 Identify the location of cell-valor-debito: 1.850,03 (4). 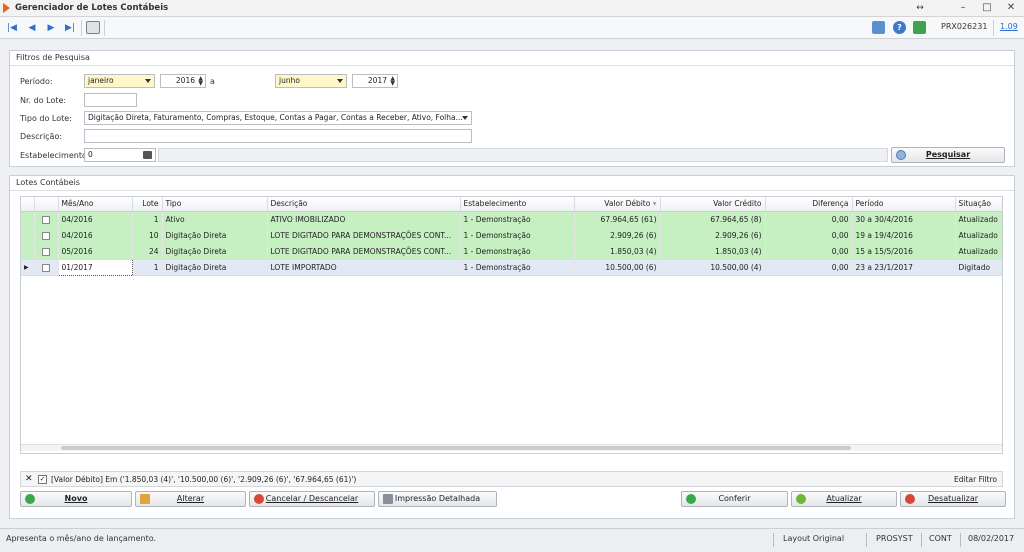
(617, 251).